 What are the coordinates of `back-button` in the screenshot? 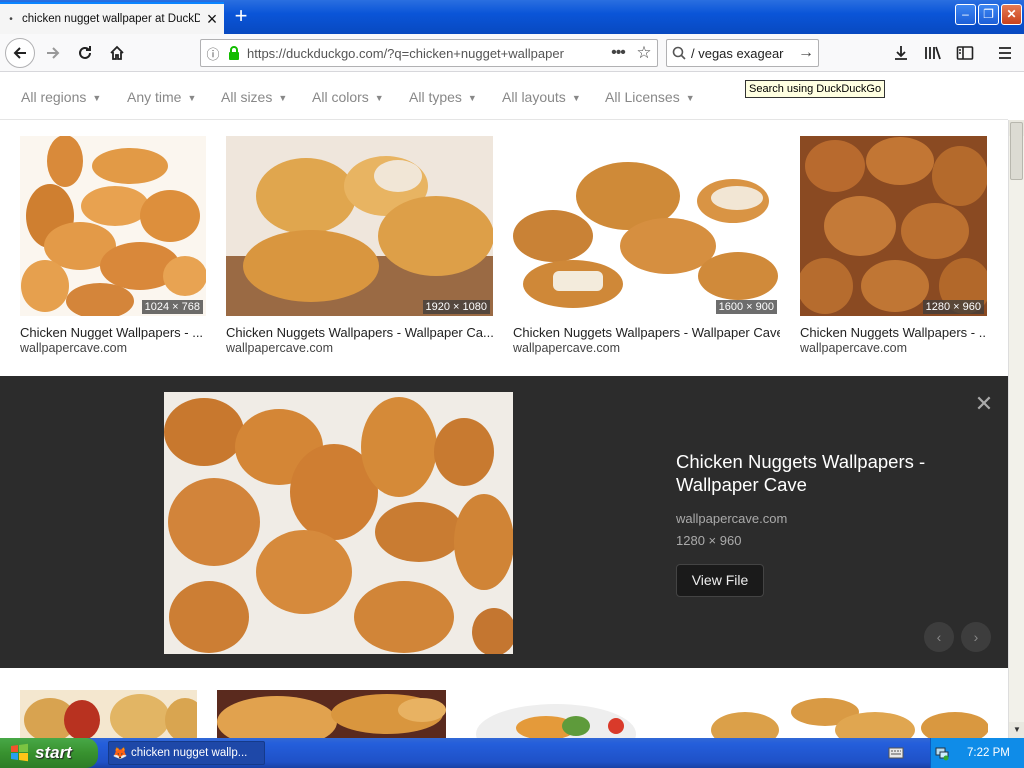 It's located at (20, 53).